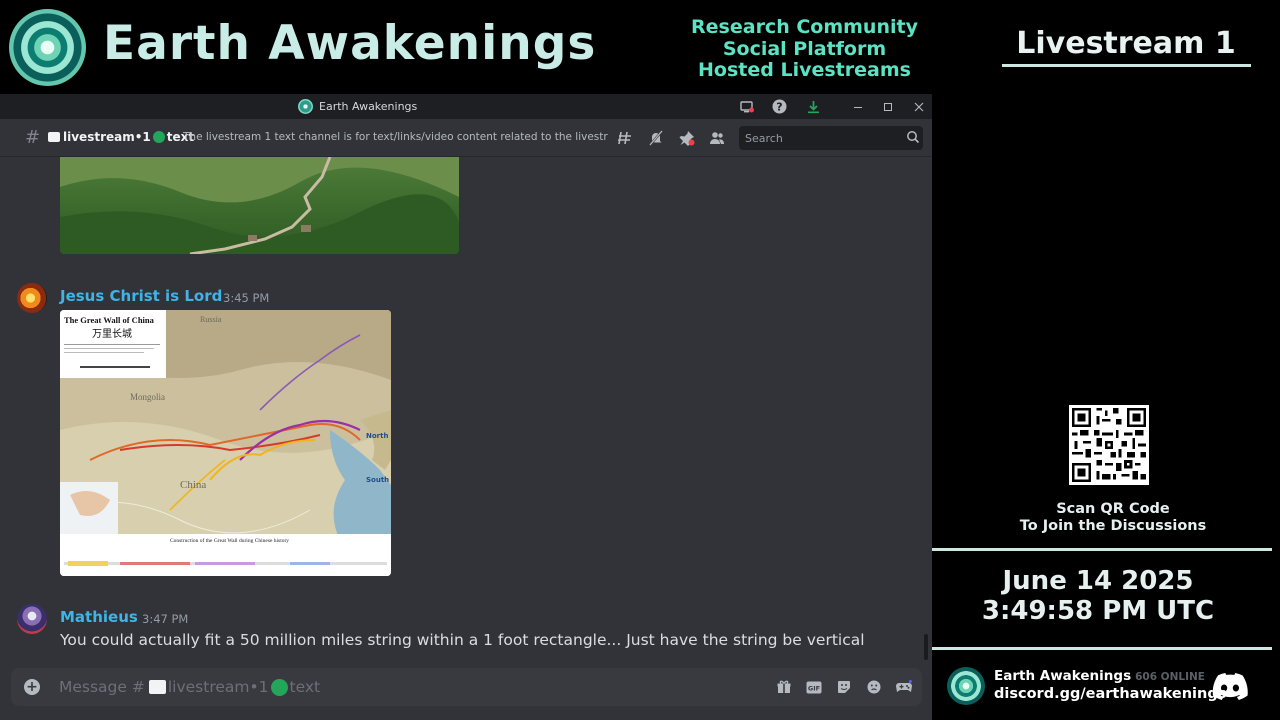 This screenshot has width=1280, height=720. Describe the element at coordinates (305, 687) in the screenshot. I see `placeholder-channel: text` at that location.